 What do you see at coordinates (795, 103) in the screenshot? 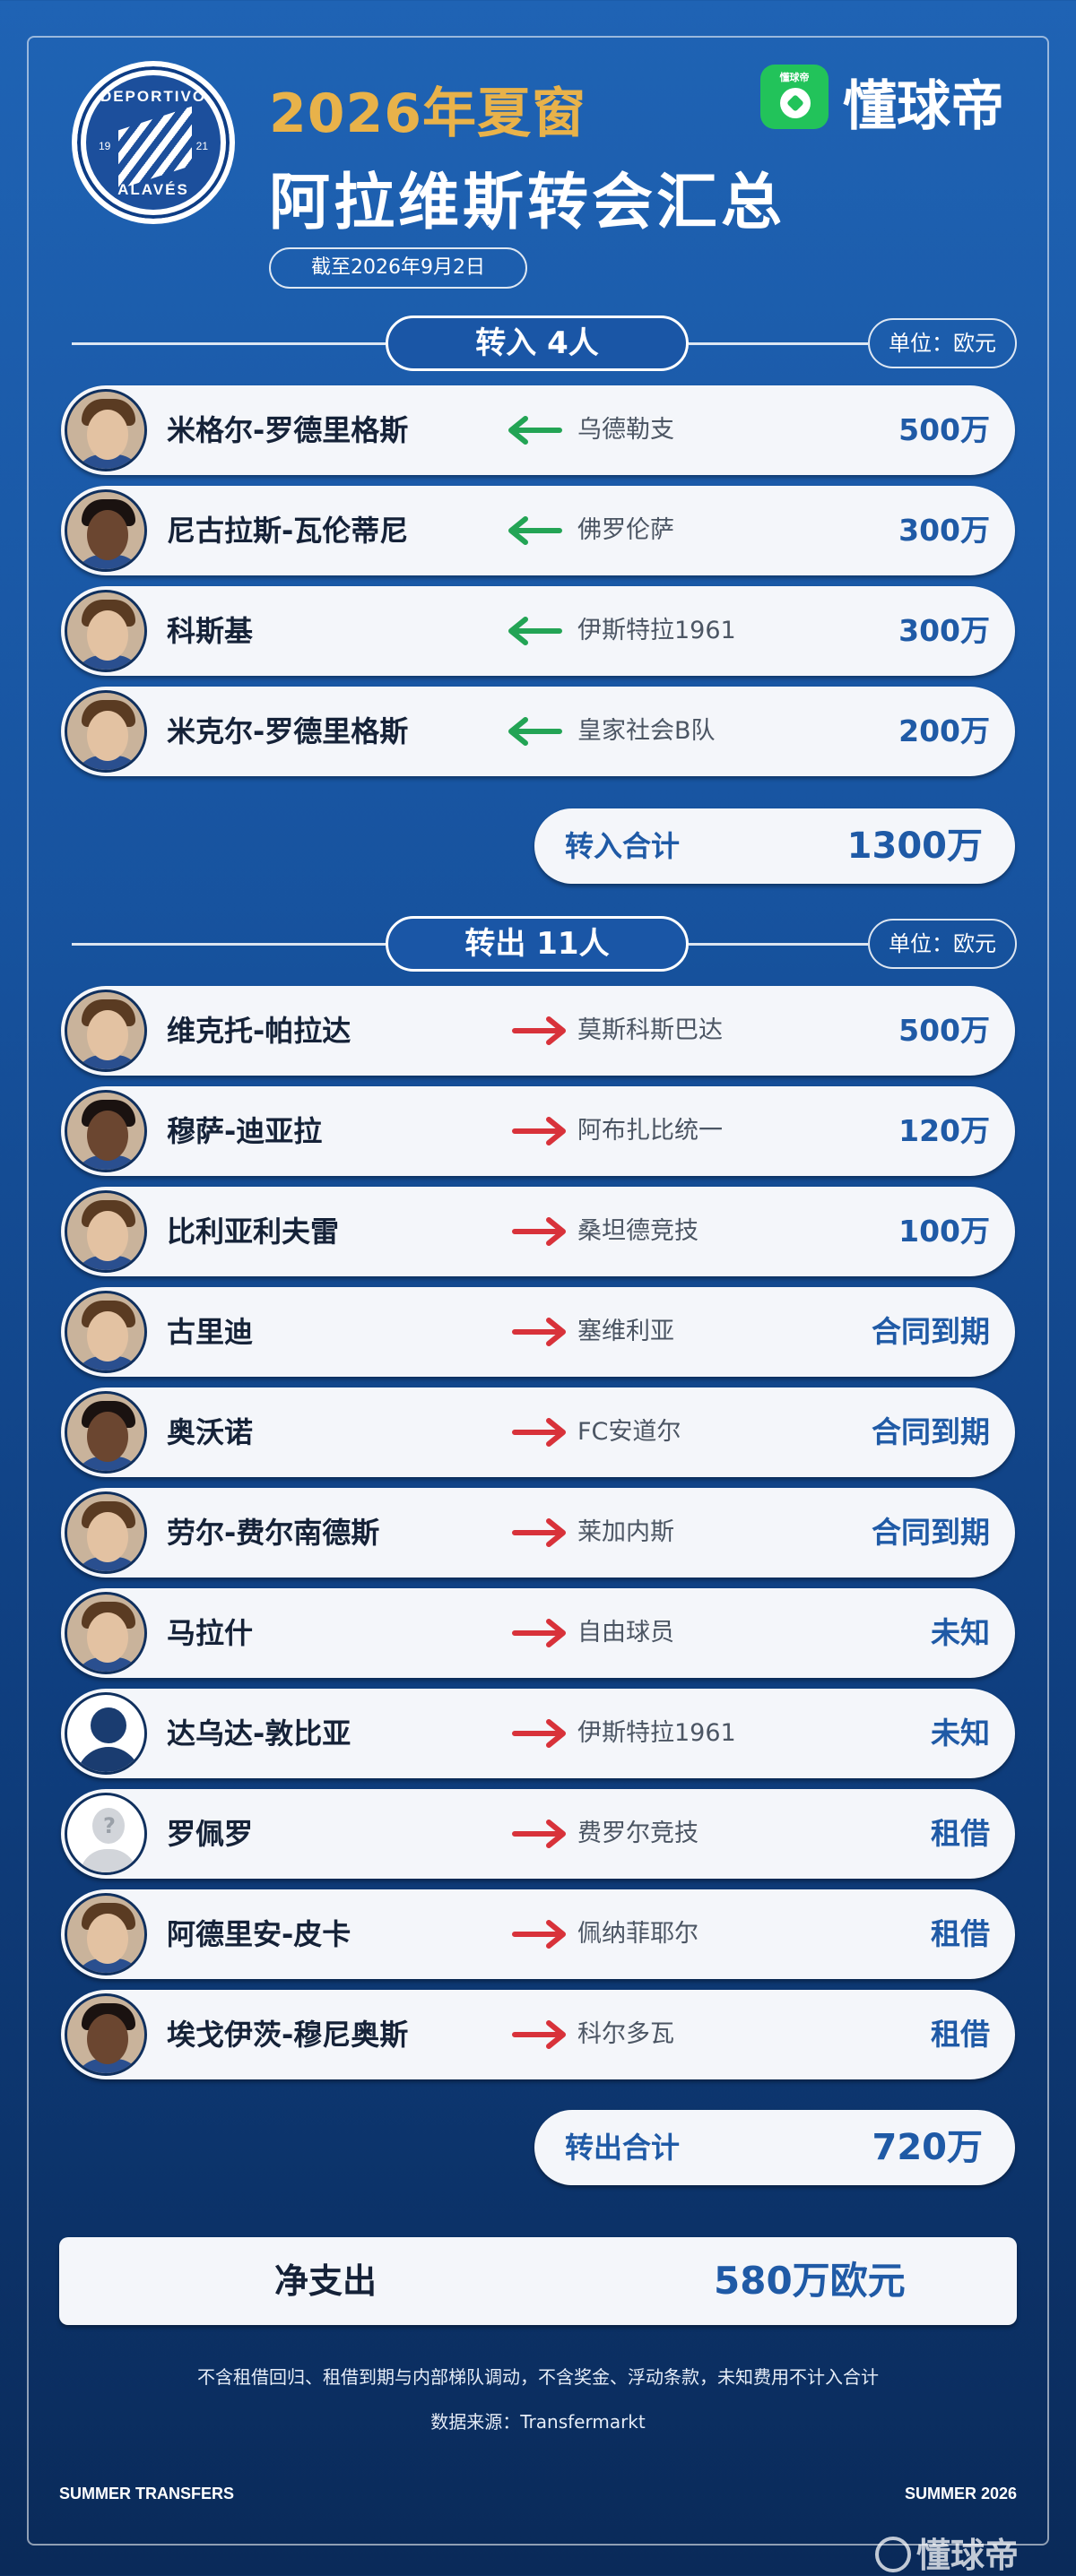
I see `soccer-ball-icon` at bounding box center [795, 103].